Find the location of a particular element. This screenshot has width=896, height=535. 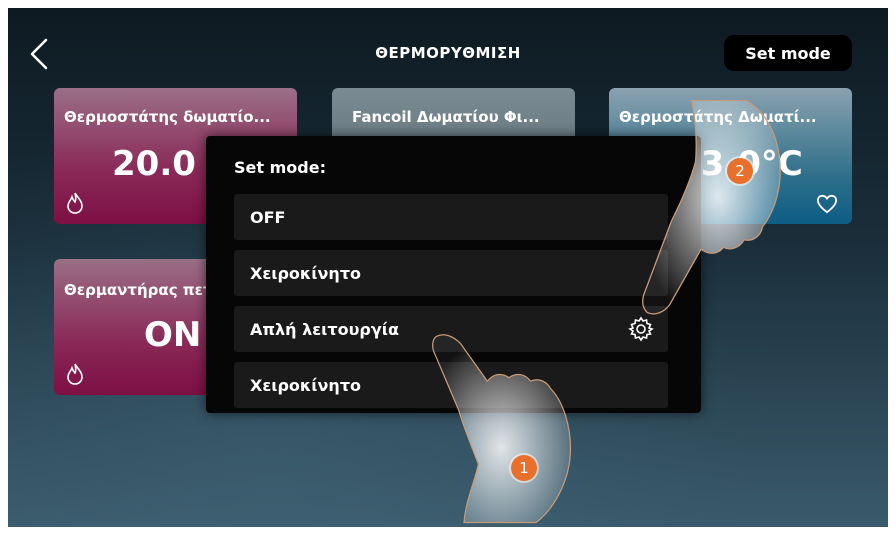

option-label: Απλή λειτουργία is located at coordinates (324, 329).